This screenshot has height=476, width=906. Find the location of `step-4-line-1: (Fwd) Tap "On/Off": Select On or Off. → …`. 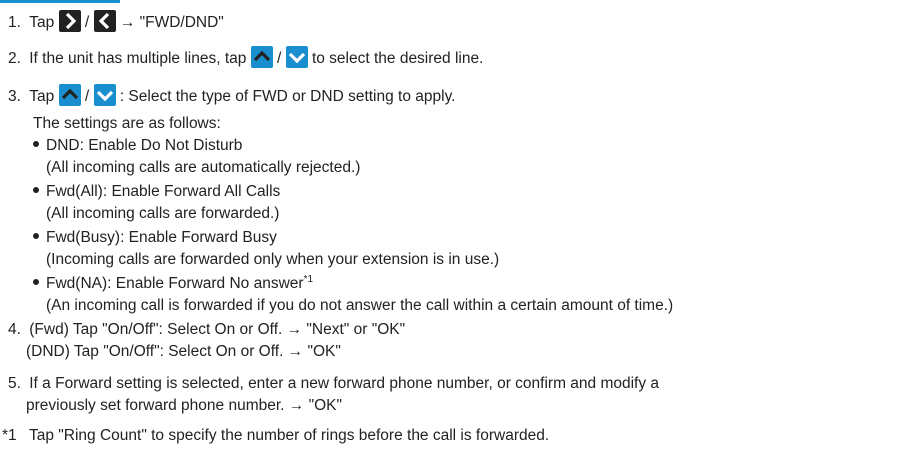

step-4-line-1: (Fwd) Tap "On/Off": Select On or Off. → … is located at coordinates (217, 329).